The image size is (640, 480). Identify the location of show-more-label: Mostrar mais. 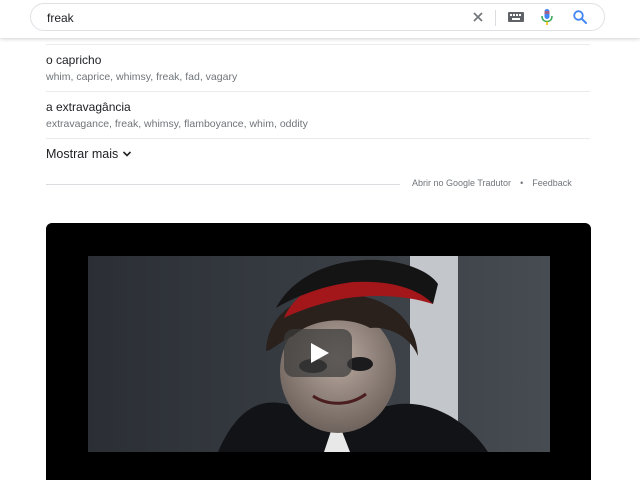
(82, 154).